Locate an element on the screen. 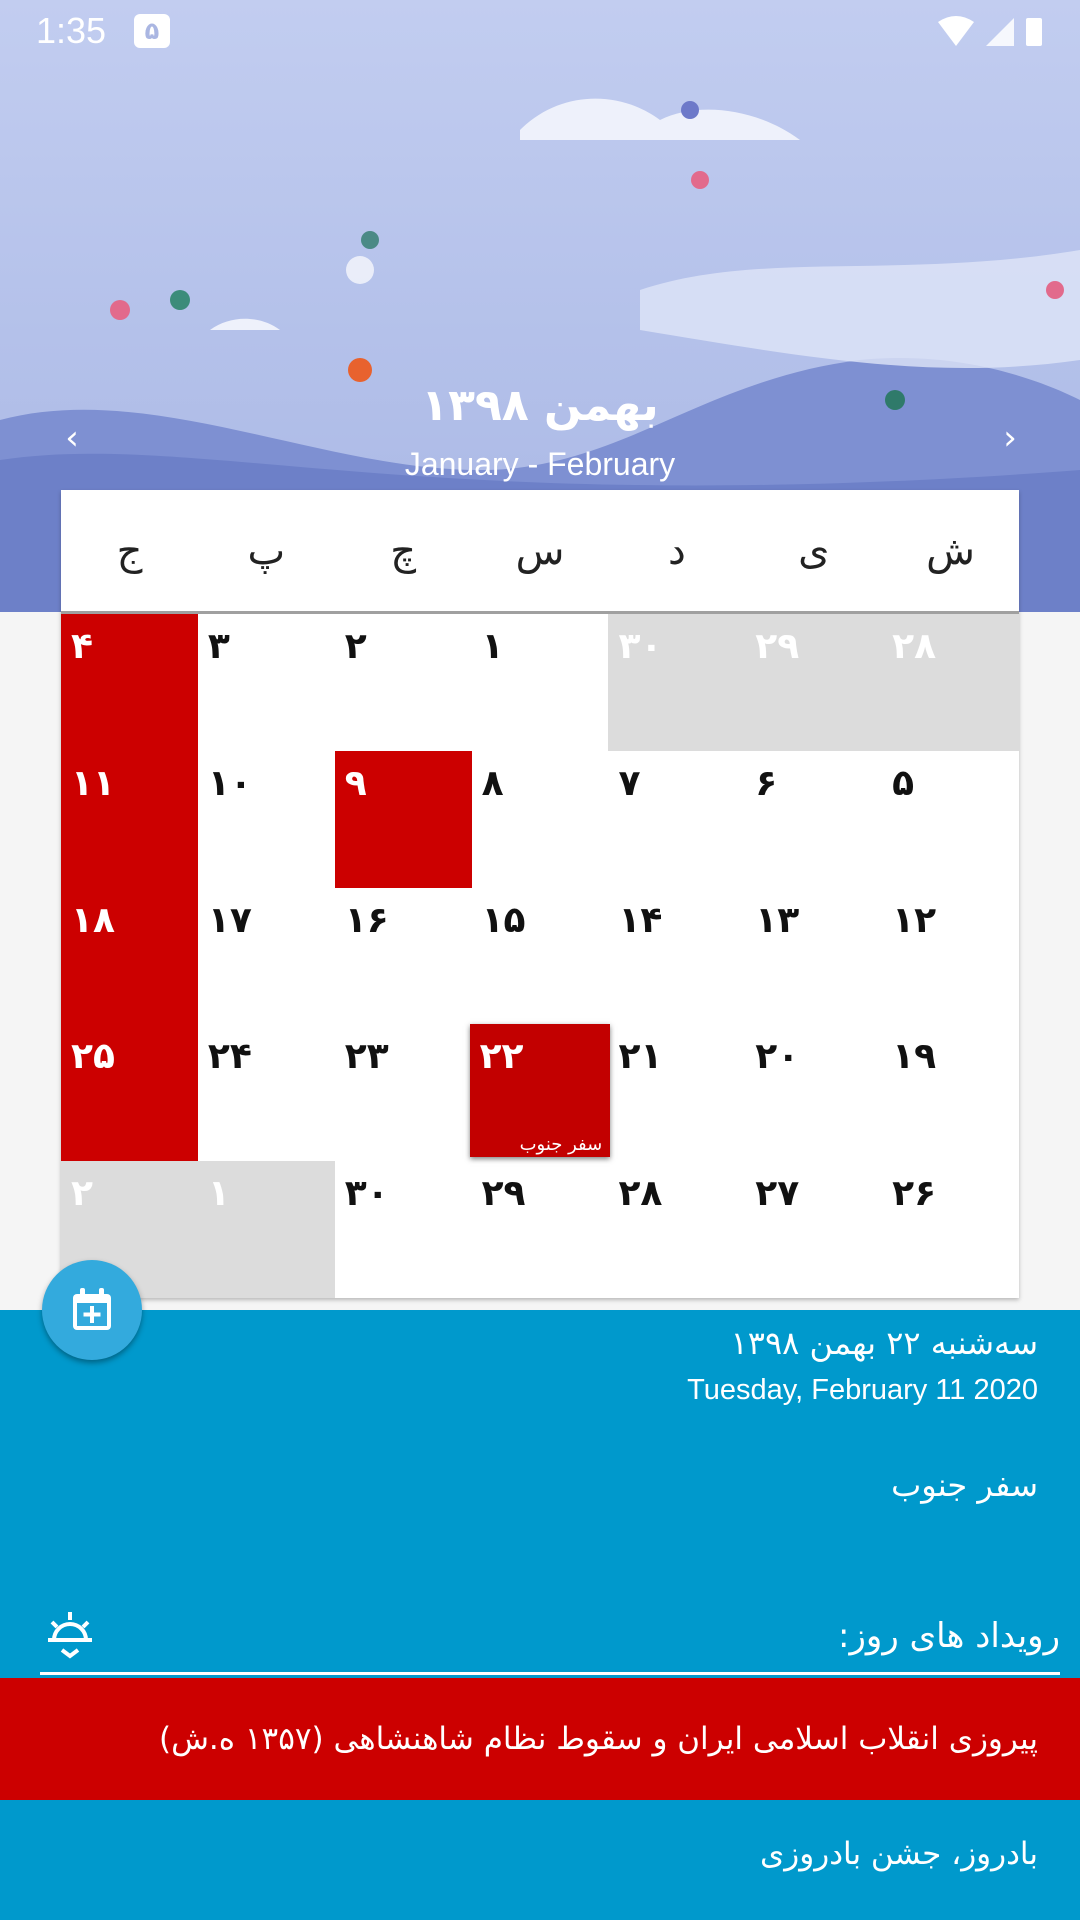 The width and height of the screenshot is (1080, 1920). day-cell: ۱۸ is located at coordinates (129, 956).